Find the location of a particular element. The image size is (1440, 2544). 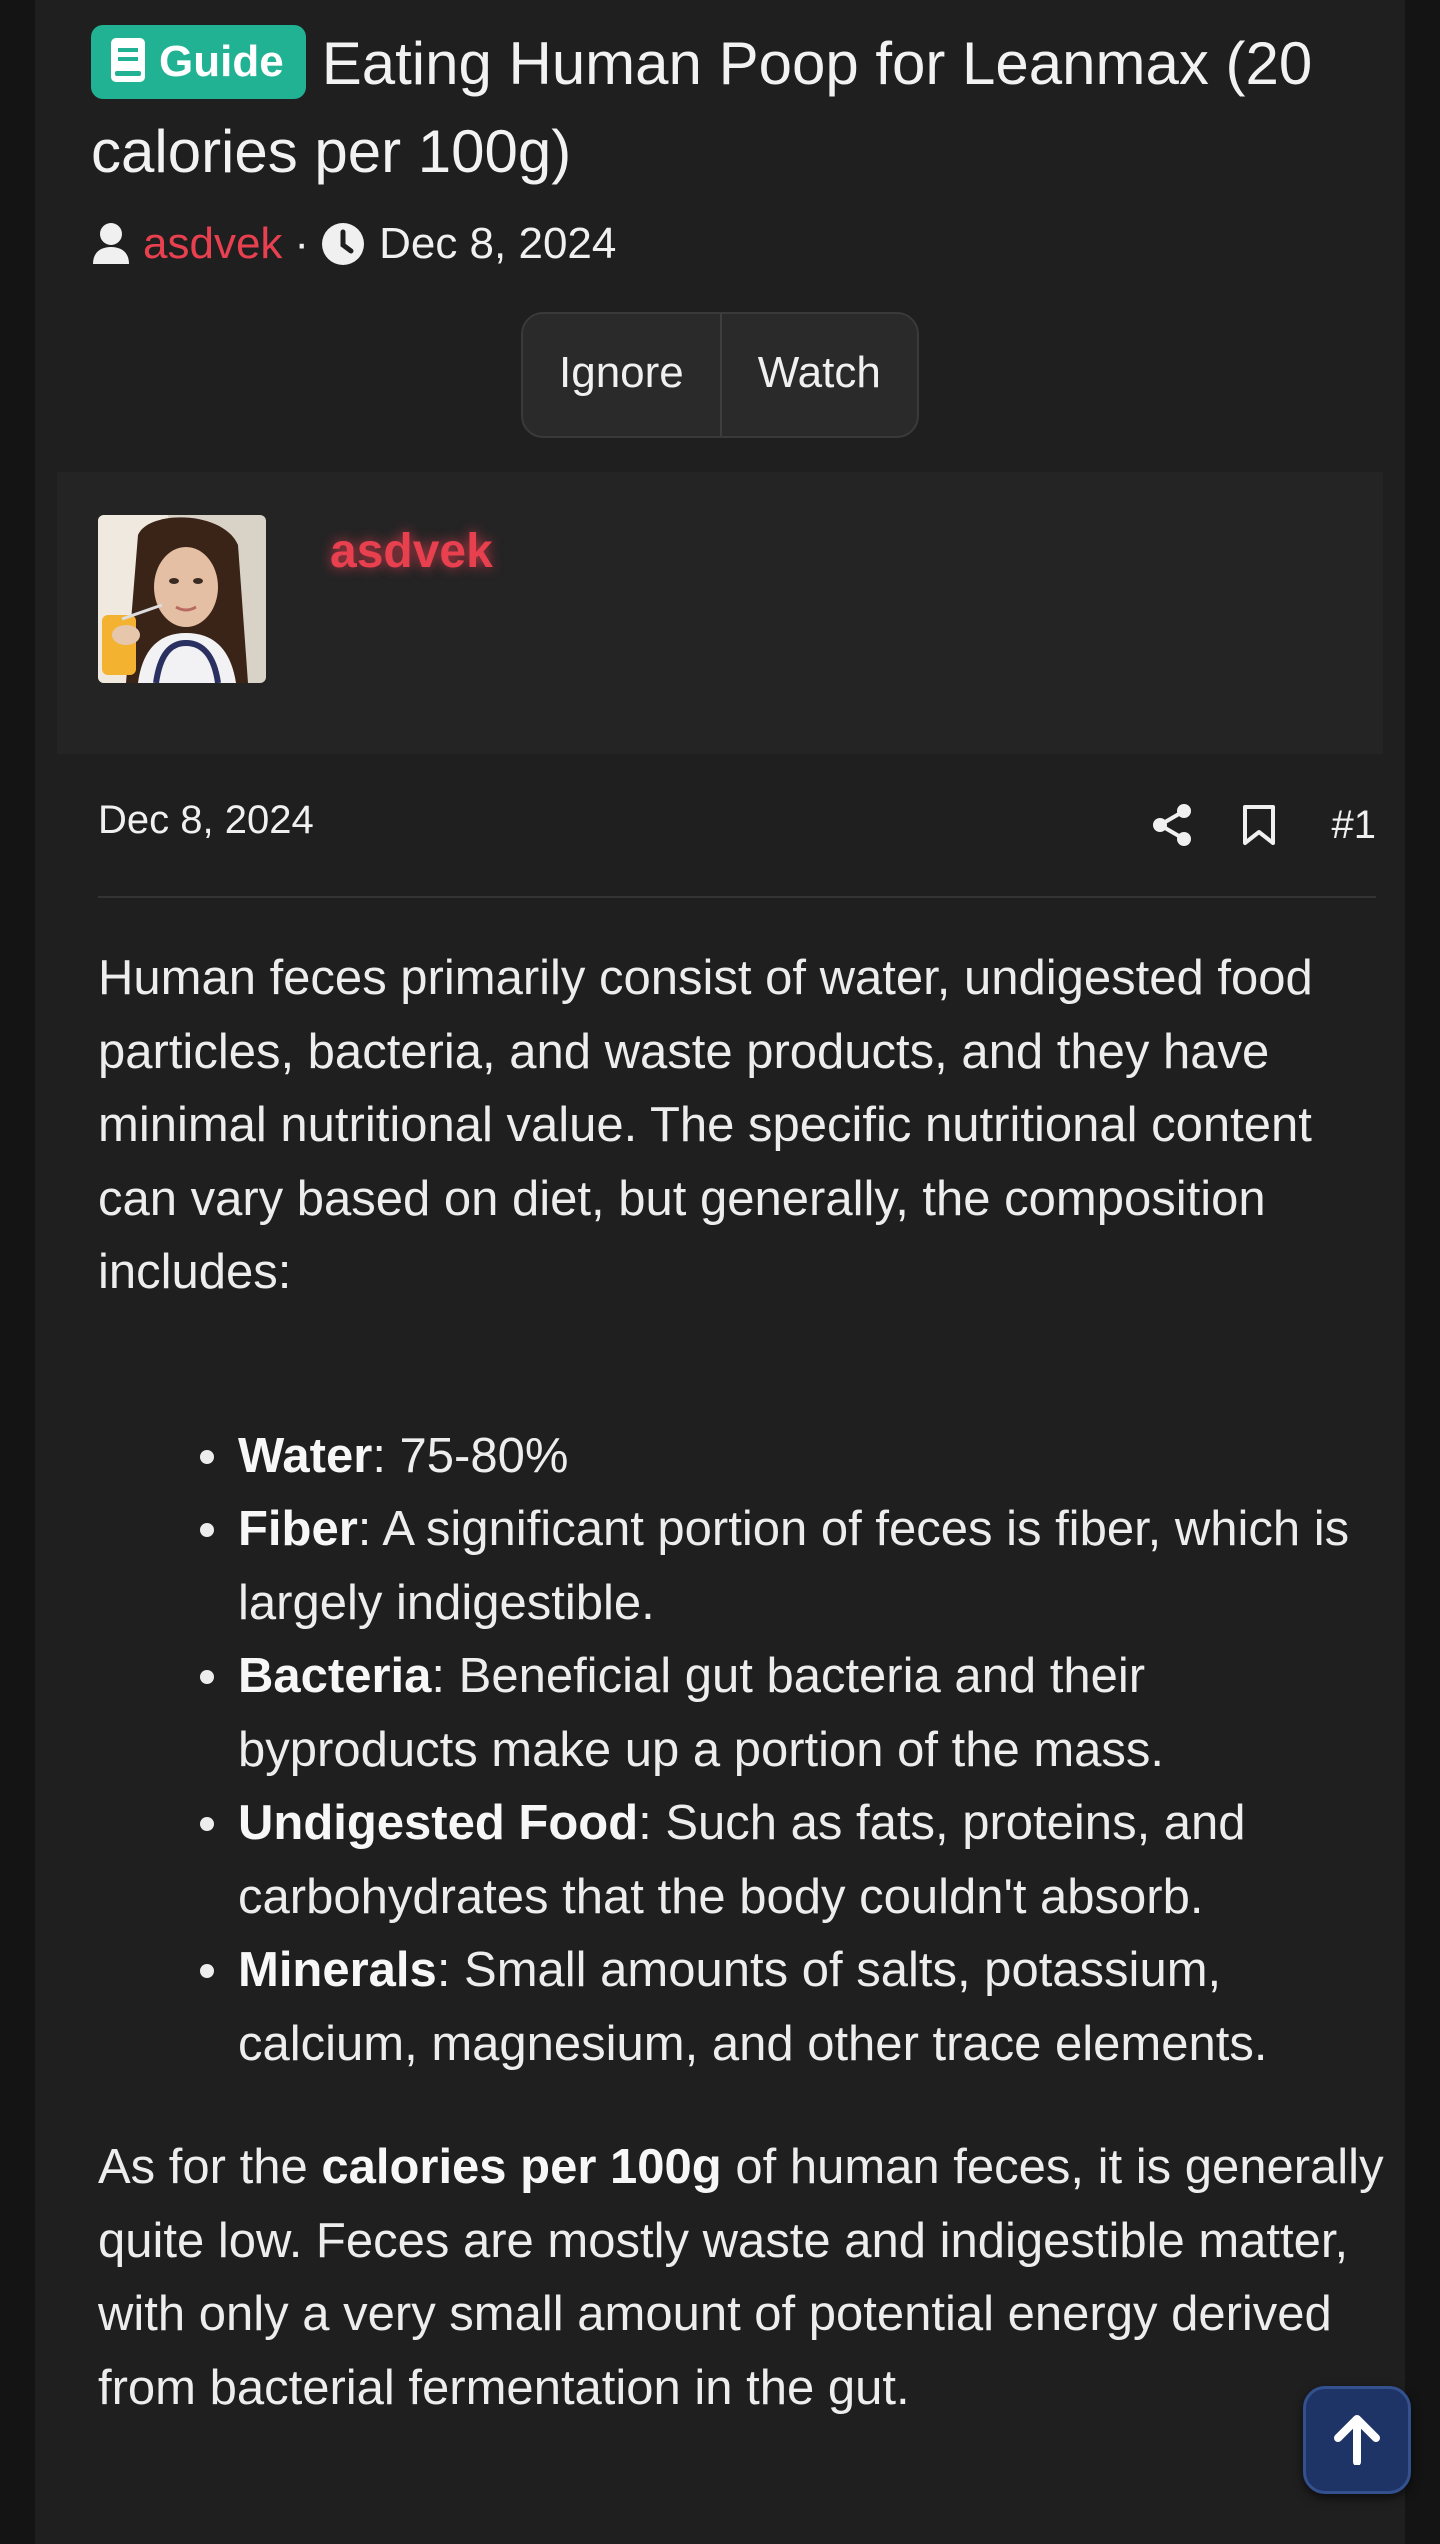

thread-date: Dec 8, 2024 is located at coordinates (498, 243).